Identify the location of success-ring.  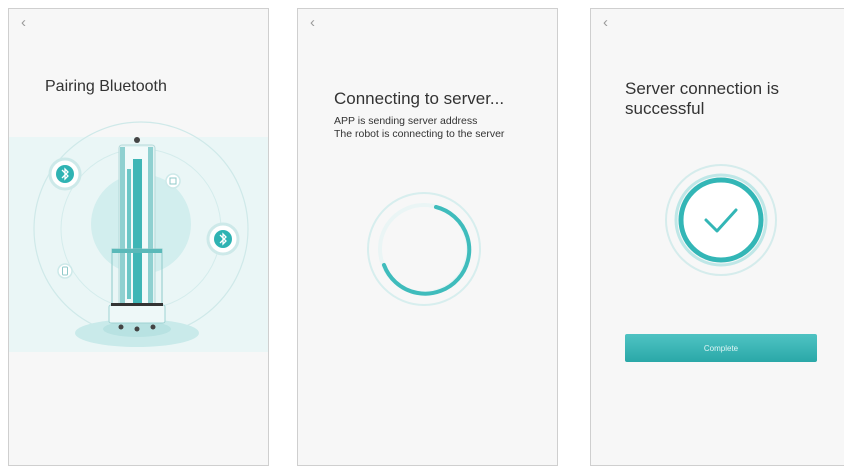
(721, 220).